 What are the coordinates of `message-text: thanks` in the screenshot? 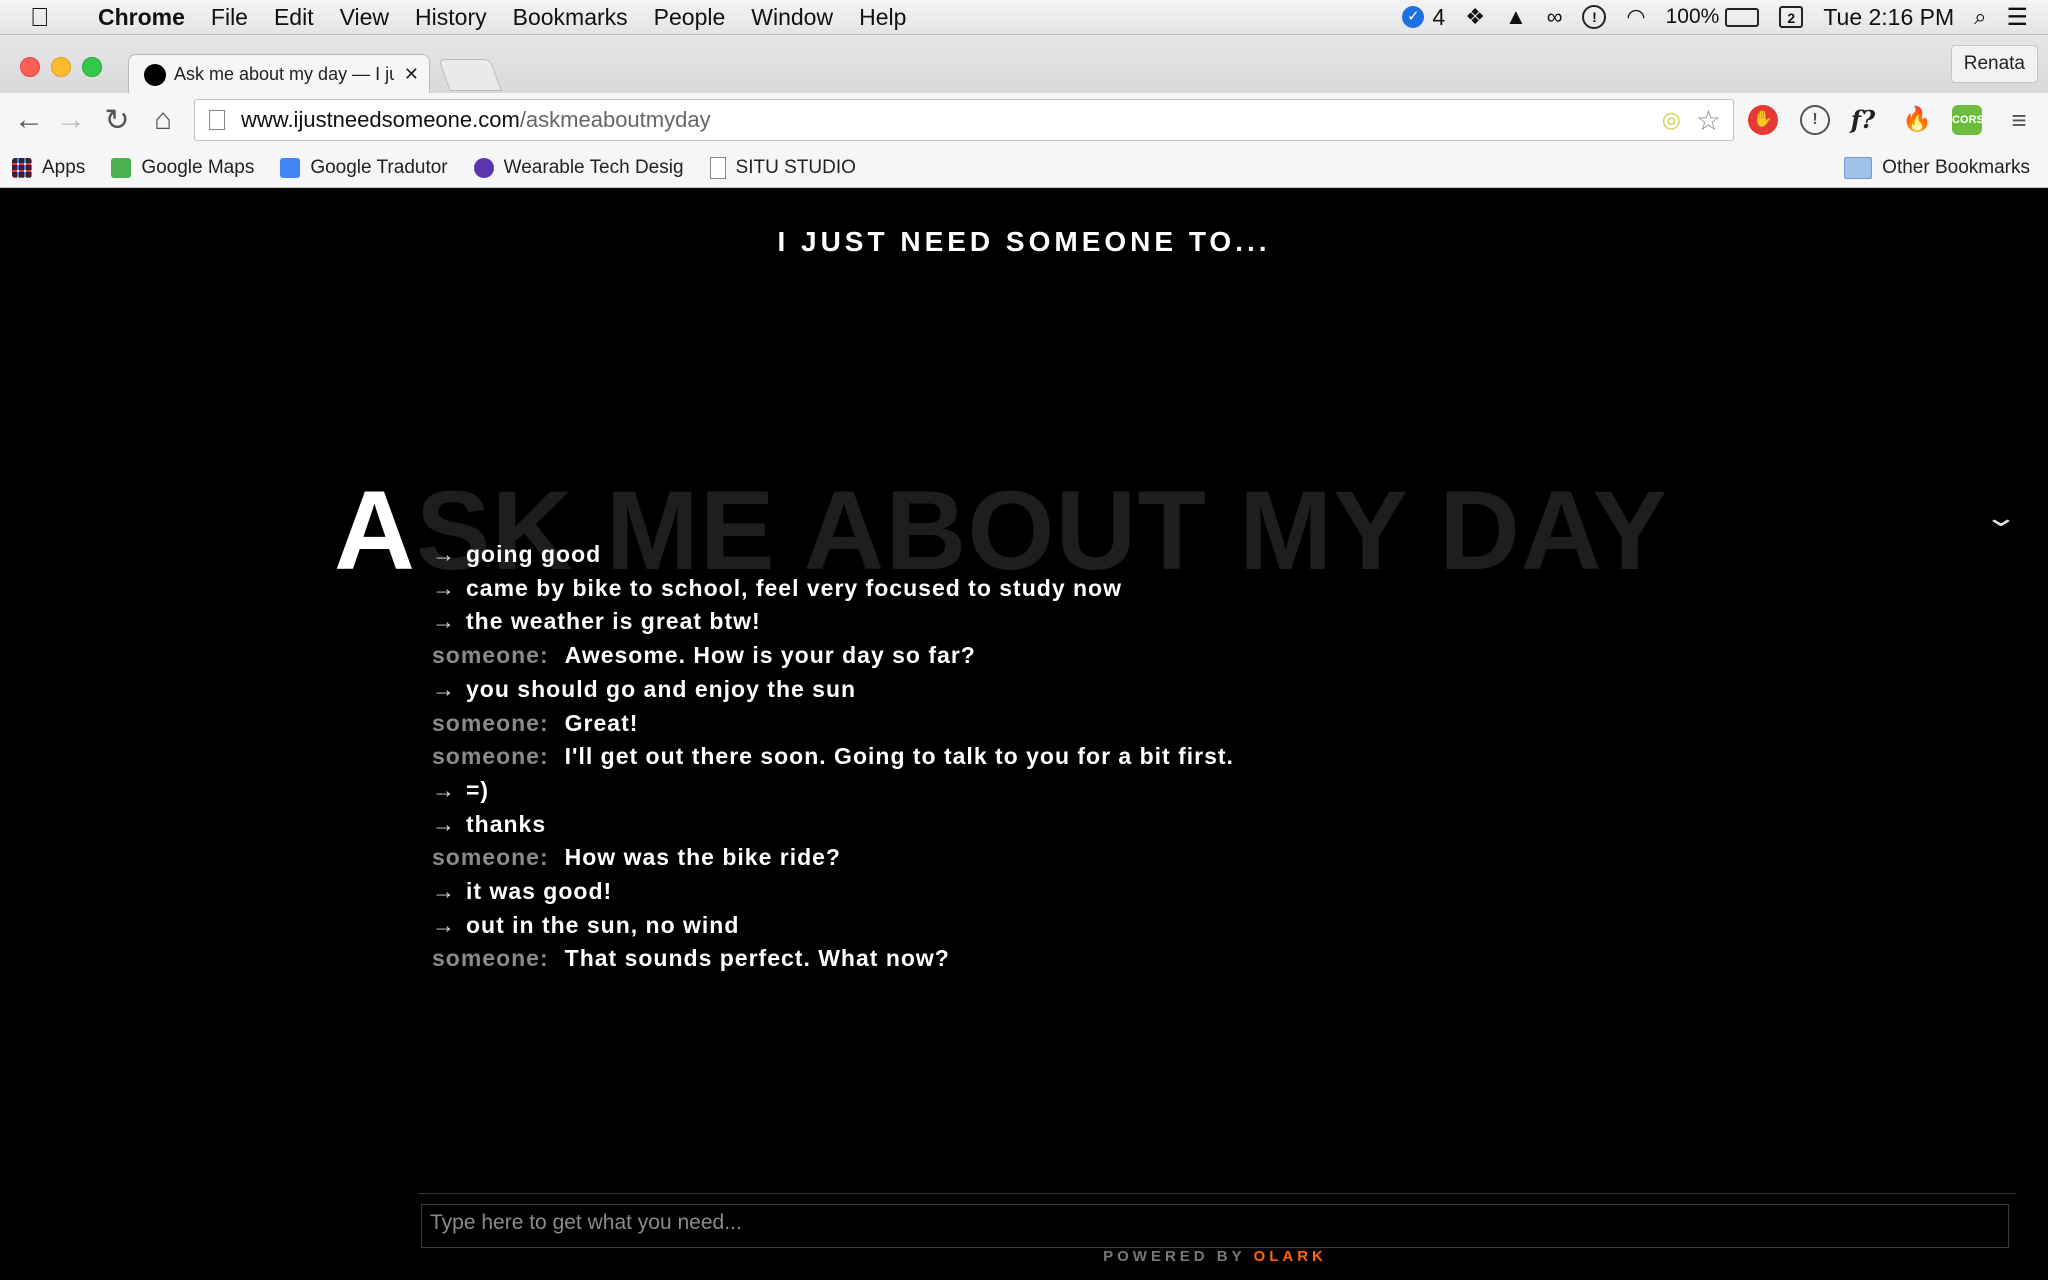 It's located at (506, 823).